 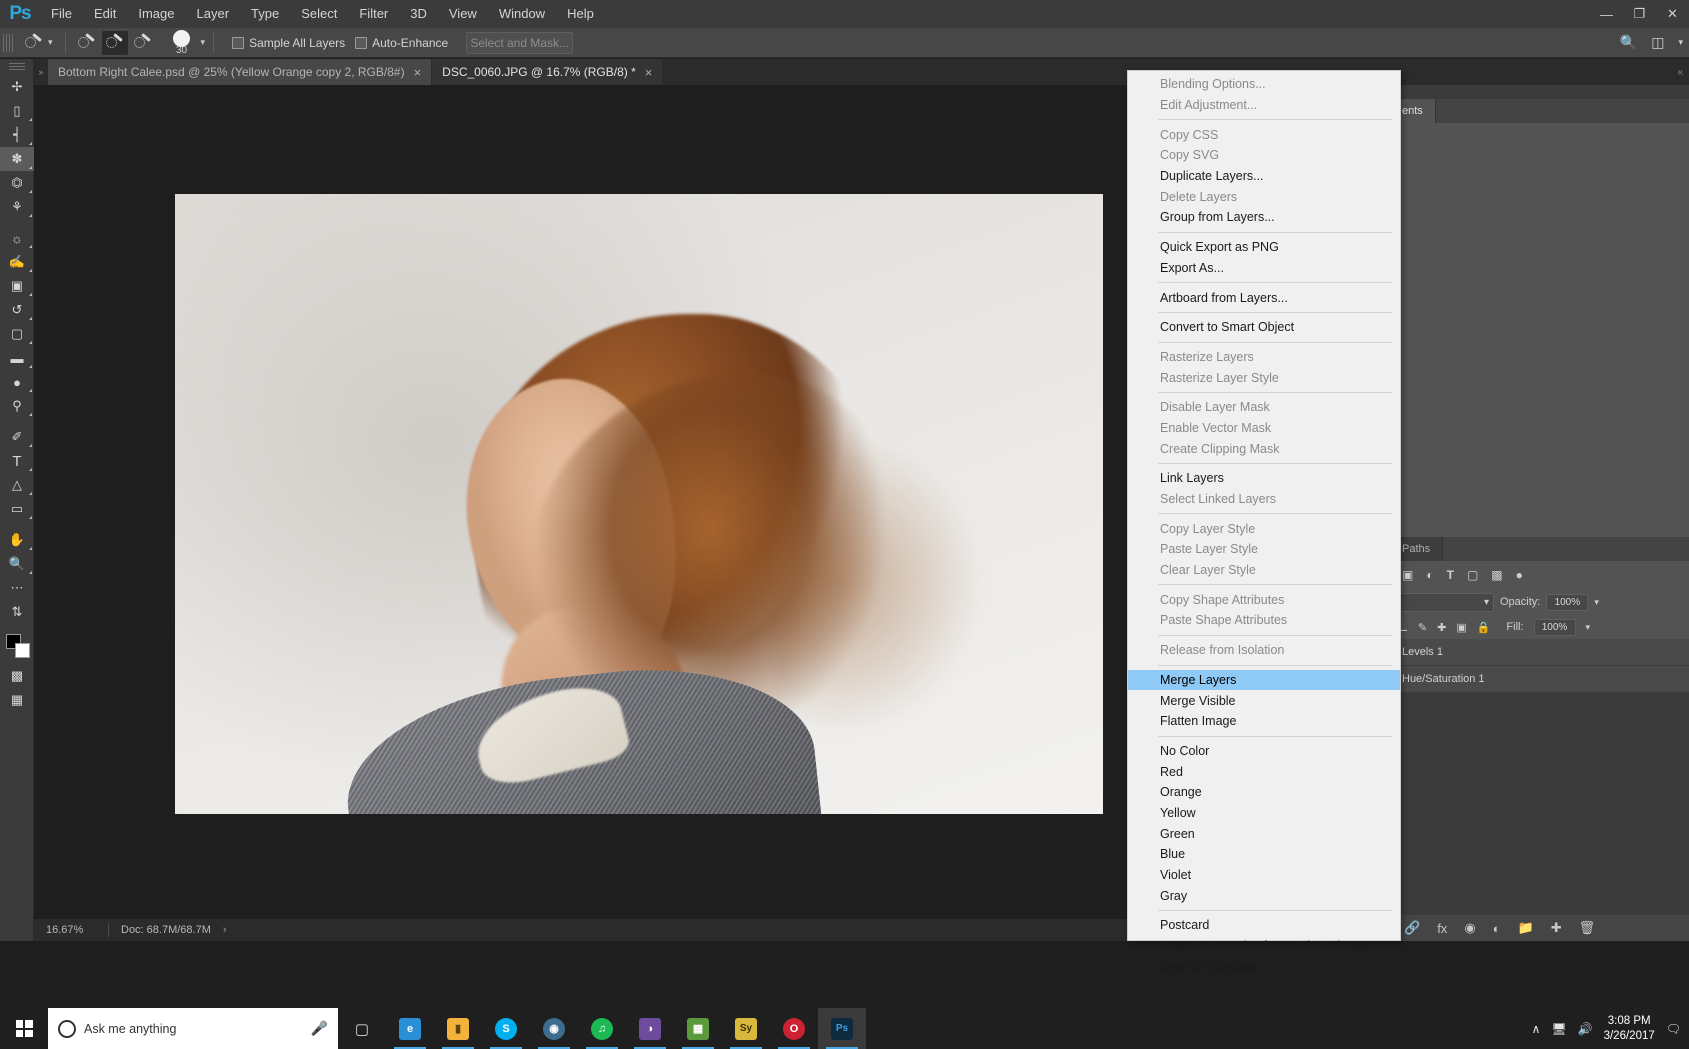 I want to click on menu-edit: Edit, so click(x=105, y=14).